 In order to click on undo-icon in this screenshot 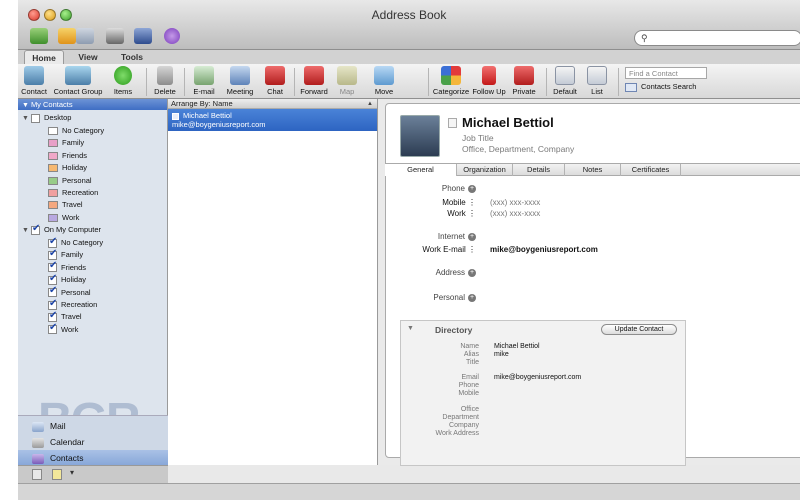, I will do `click(67, 36)`.